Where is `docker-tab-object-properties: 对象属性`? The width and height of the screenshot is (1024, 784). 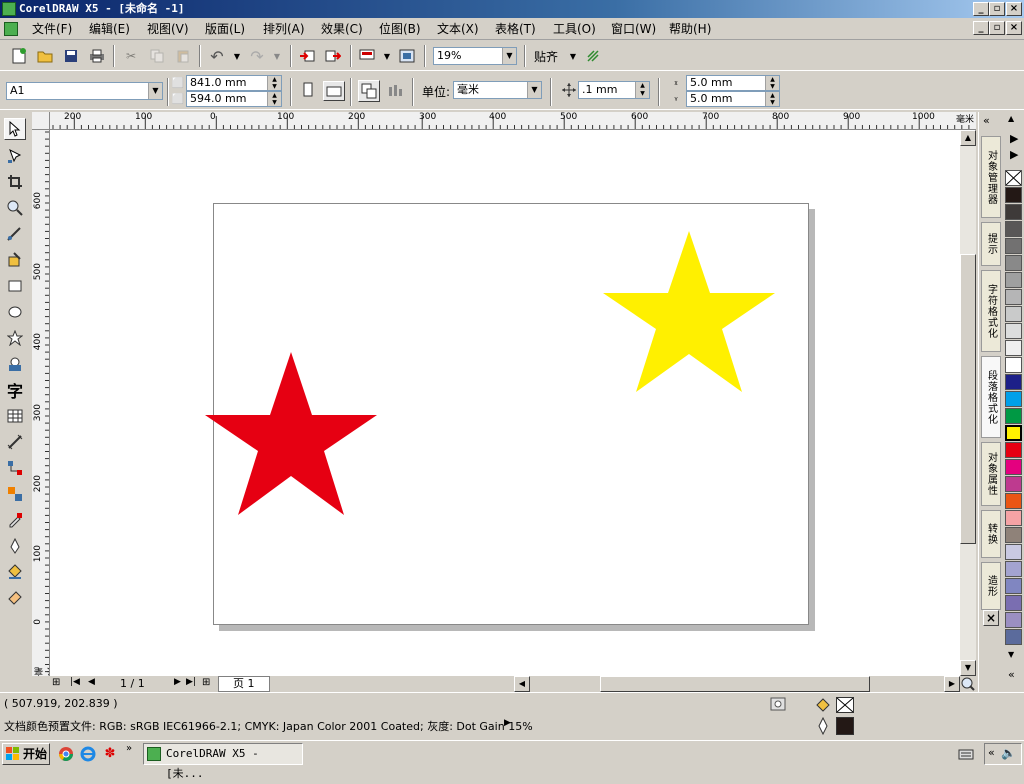 docker-tab-object-properties: 对象属性 is located at coordinates (991, 474).